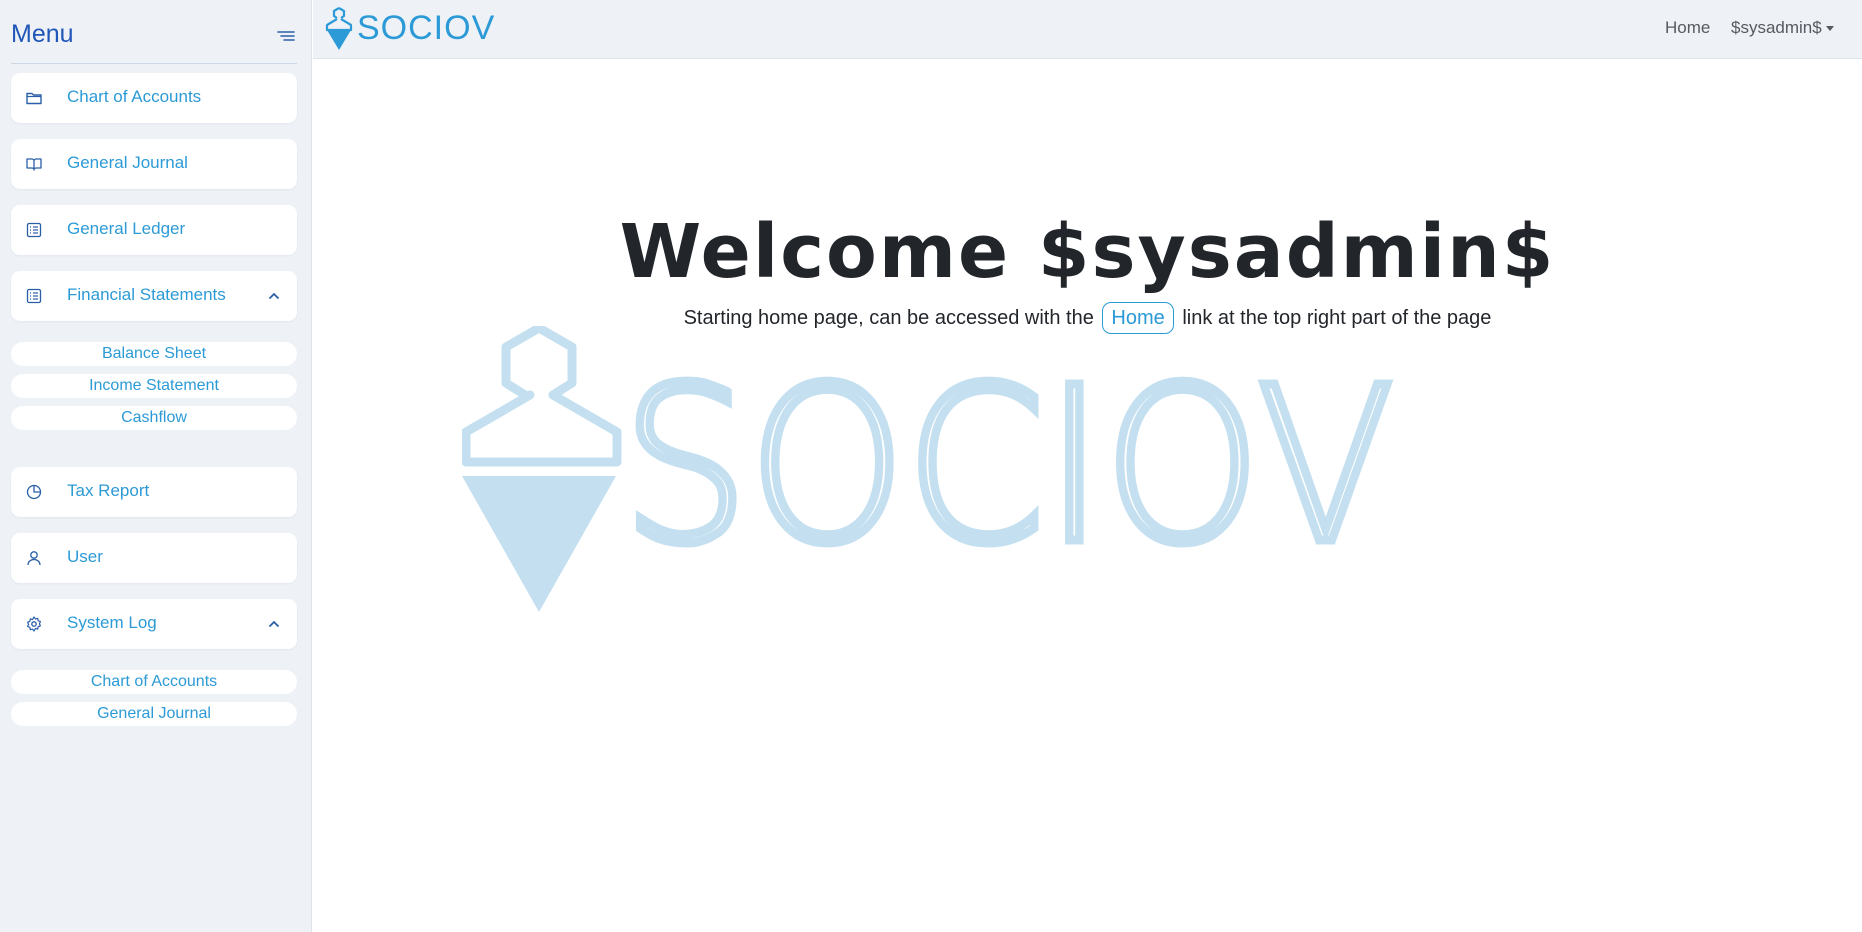  I want to click on sidebar-item-general-journal: General Journal, so click(154, 164).